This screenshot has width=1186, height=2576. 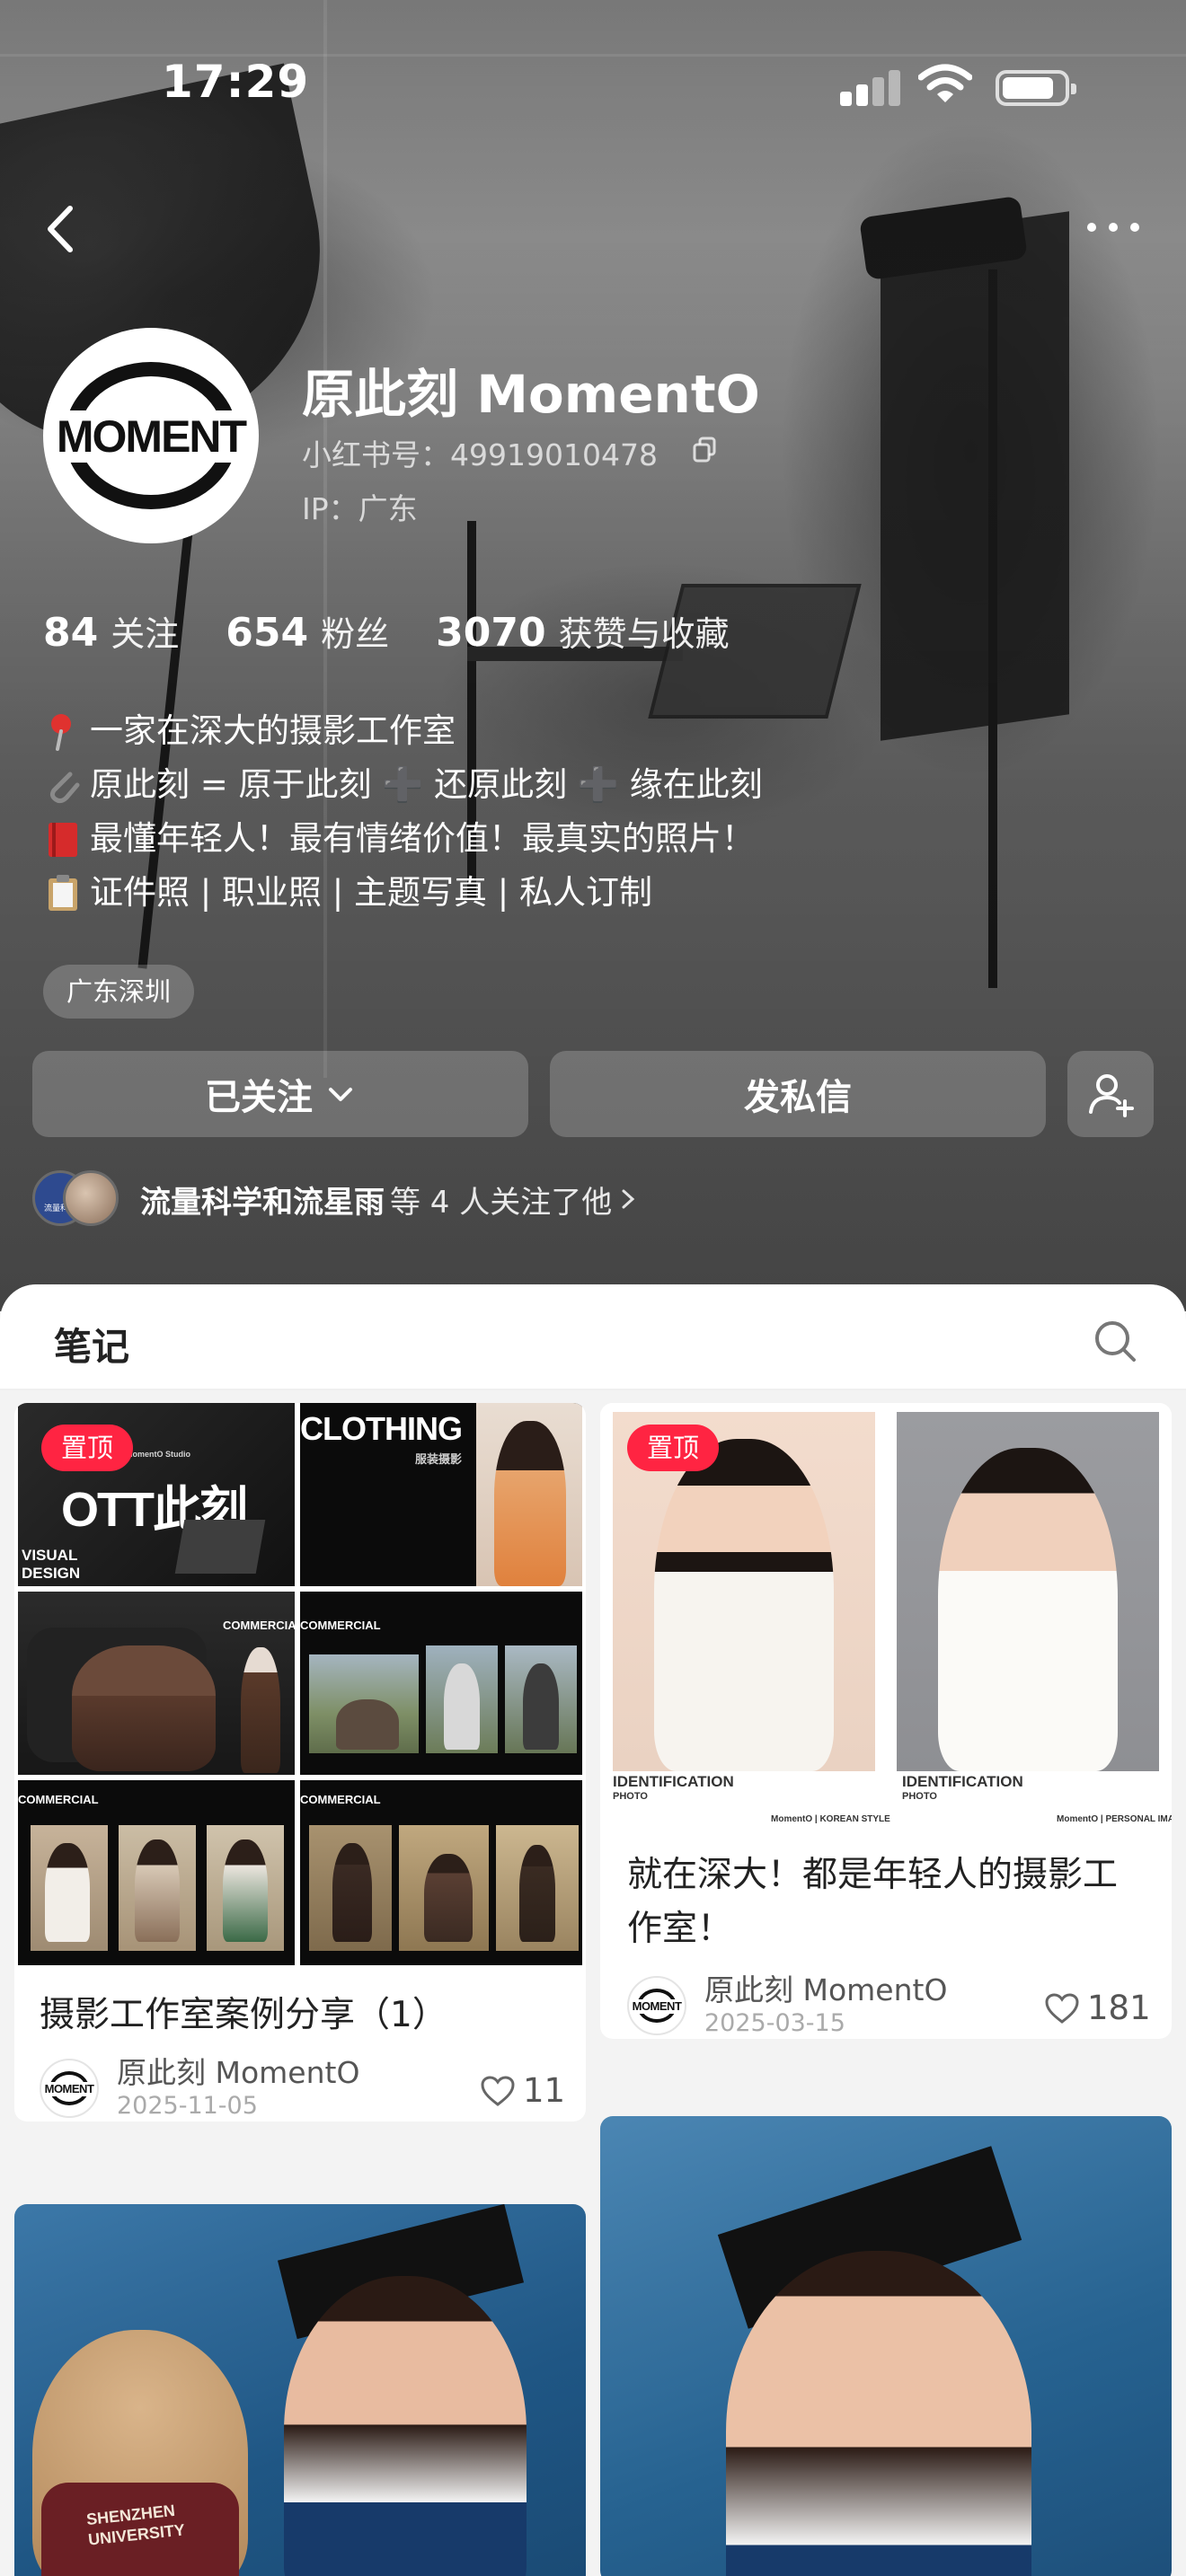 I want to click on add-friend-button, so click(x=1110, y=1094).